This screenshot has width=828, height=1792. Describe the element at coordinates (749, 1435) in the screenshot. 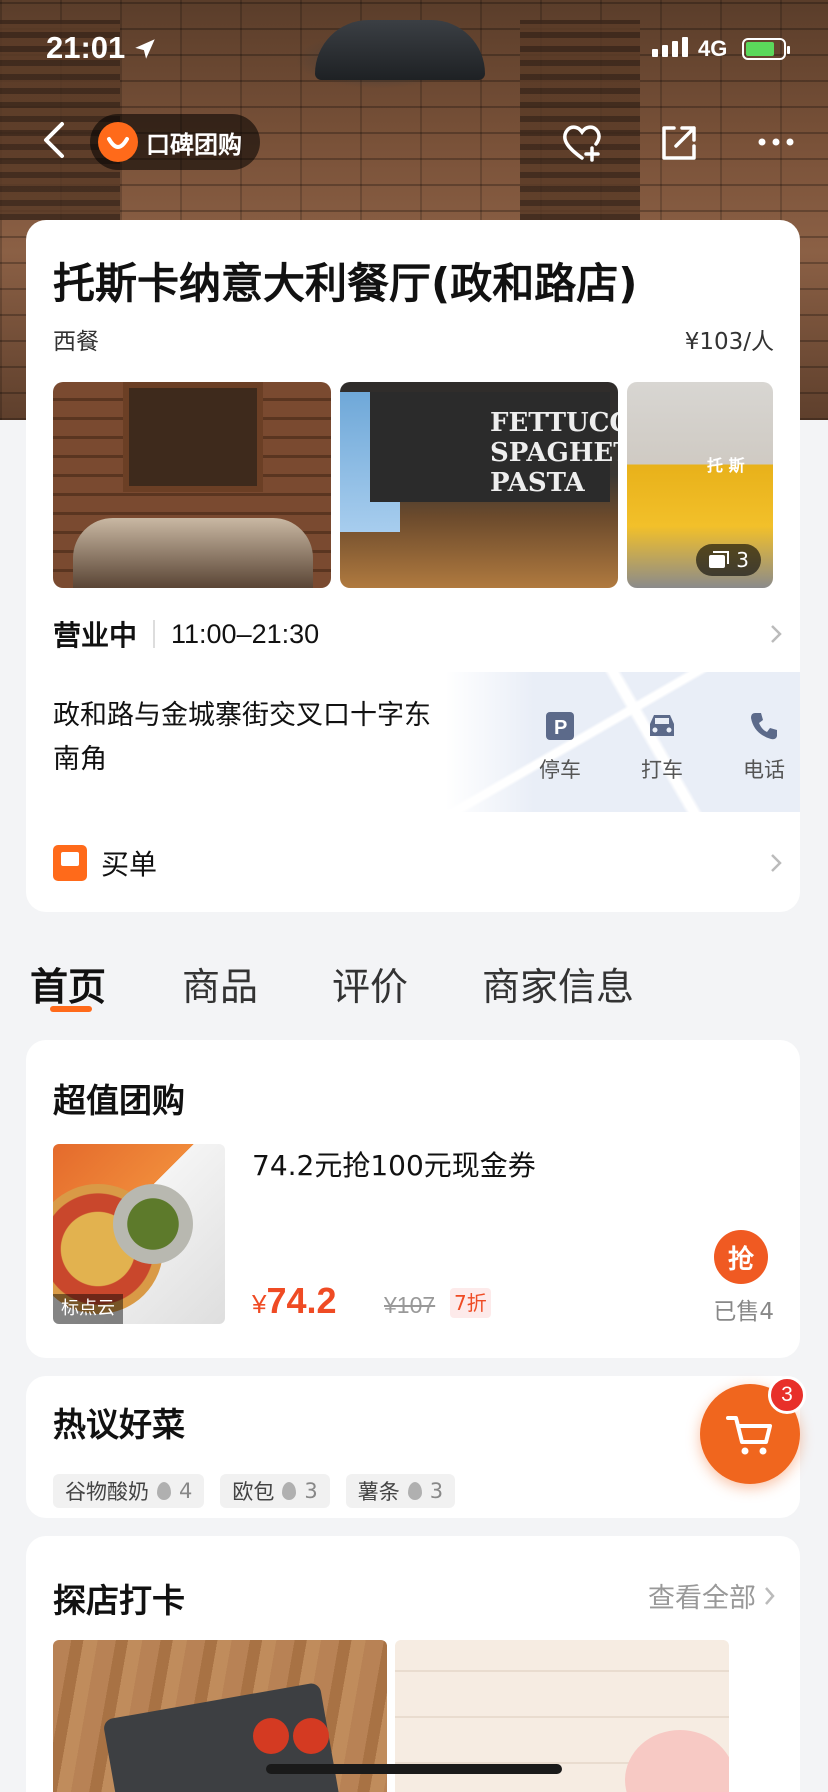

I see `cart-icon` at that location.